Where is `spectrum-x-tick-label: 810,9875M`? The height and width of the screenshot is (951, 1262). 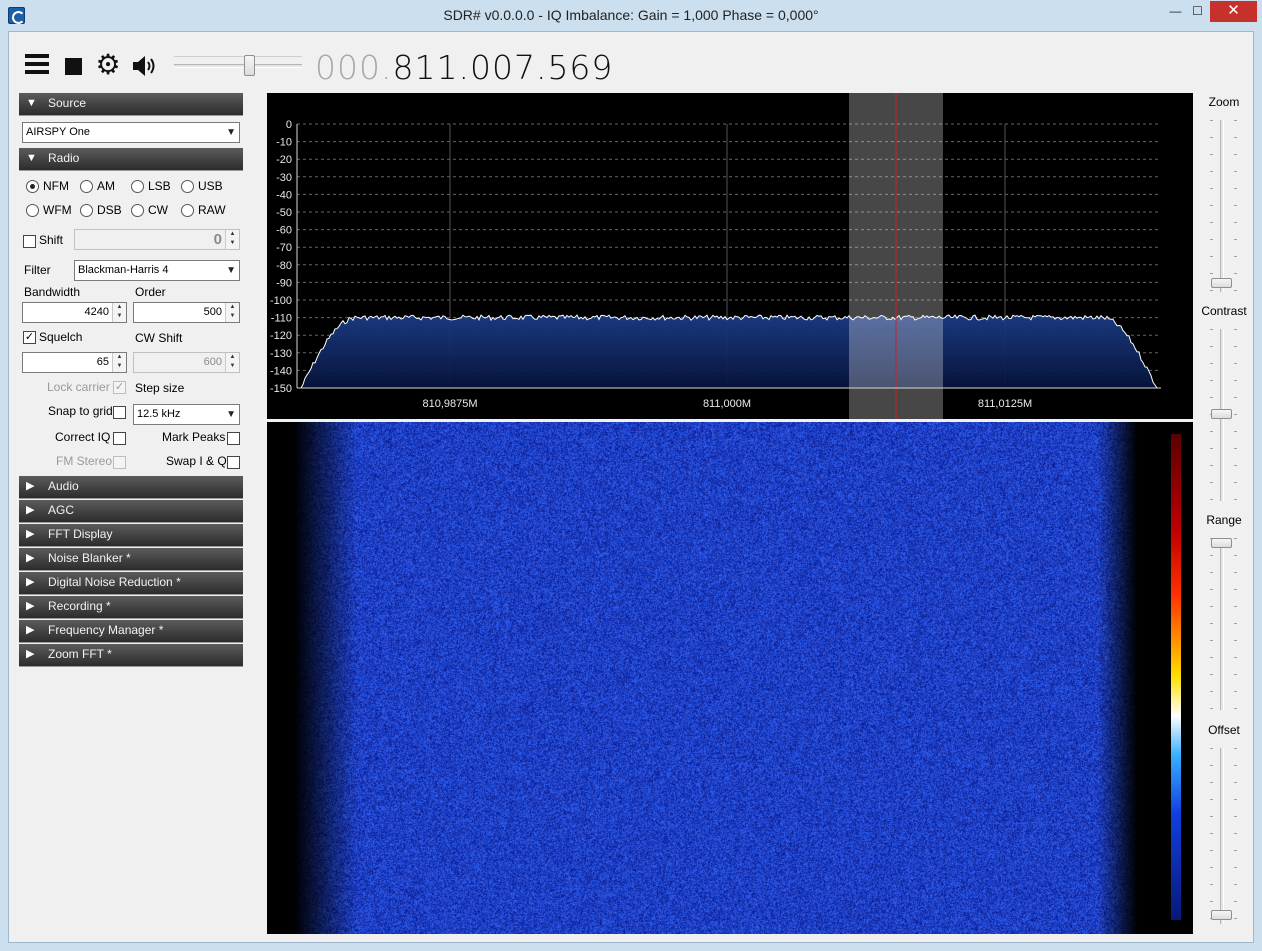 spectrum-x-tick-label: 810,9875M is located at coordinates (449, 404).